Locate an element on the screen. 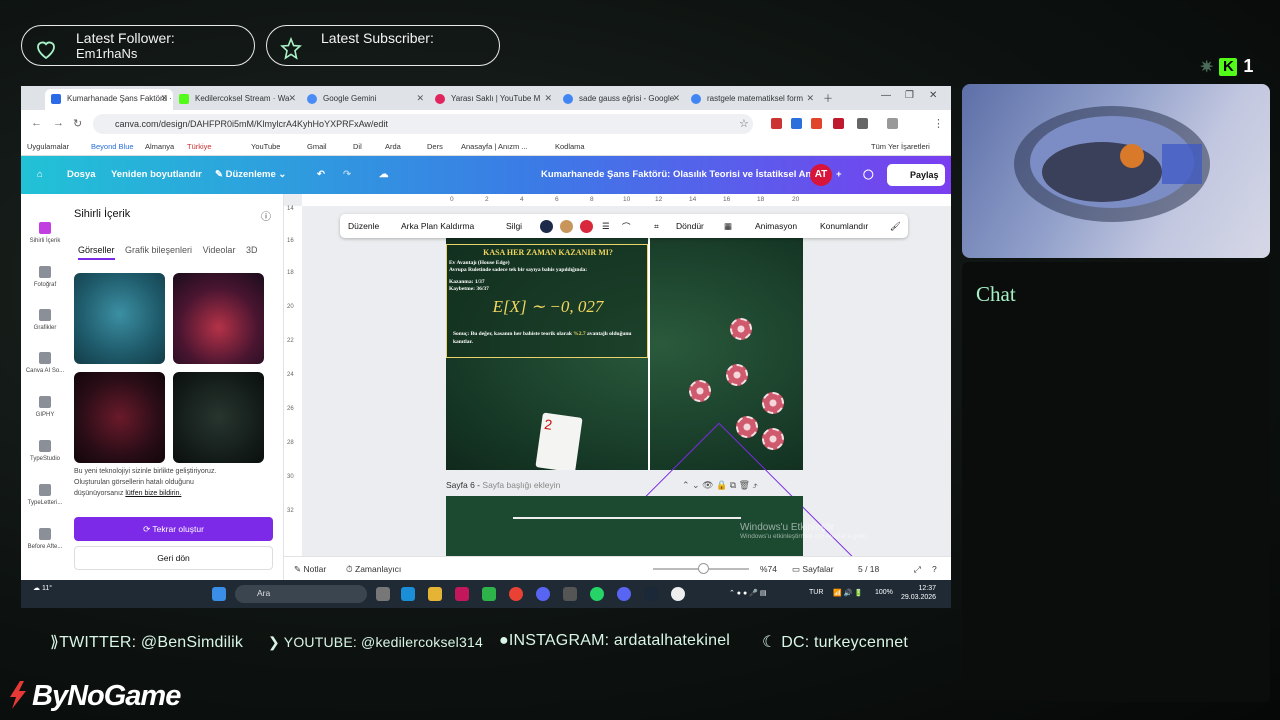 This screenshot has height=720, width=1280. line-weight-icon: ☰ is located at coordinates (606, 226).